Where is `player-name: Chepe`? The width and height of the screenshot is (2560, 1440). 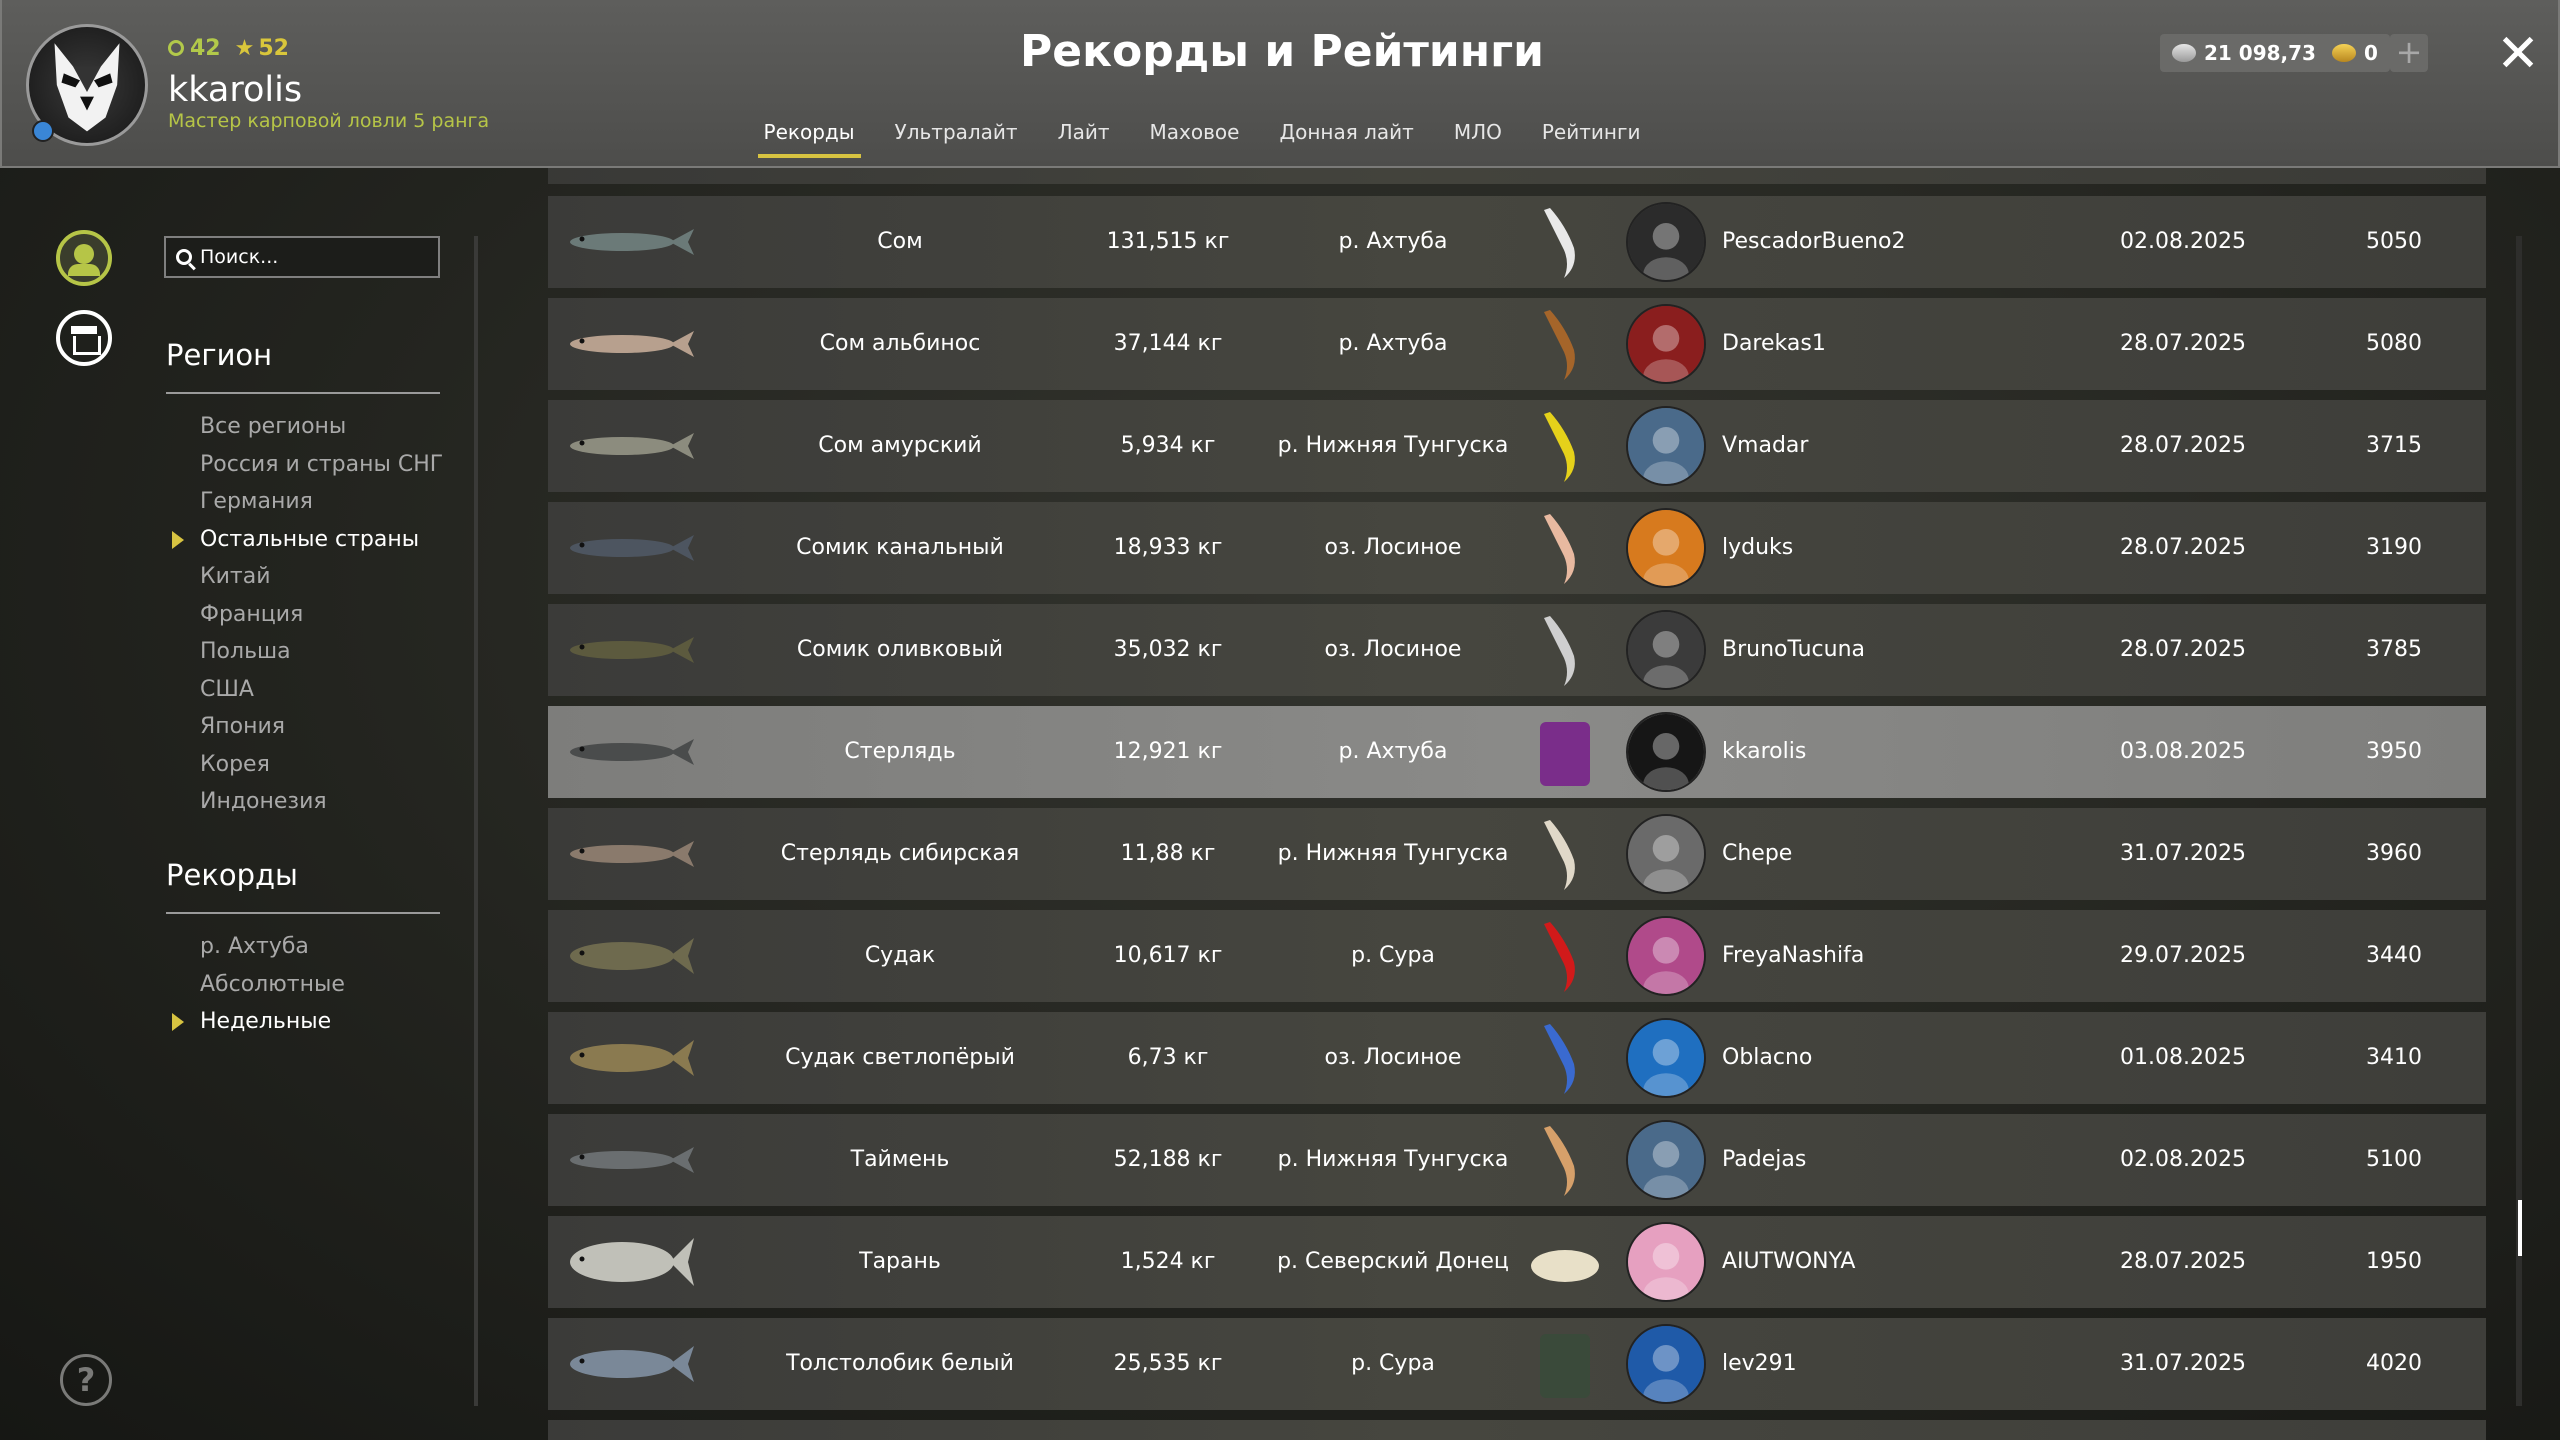
player-name: Chepe is located at coordinates (1862, 854).